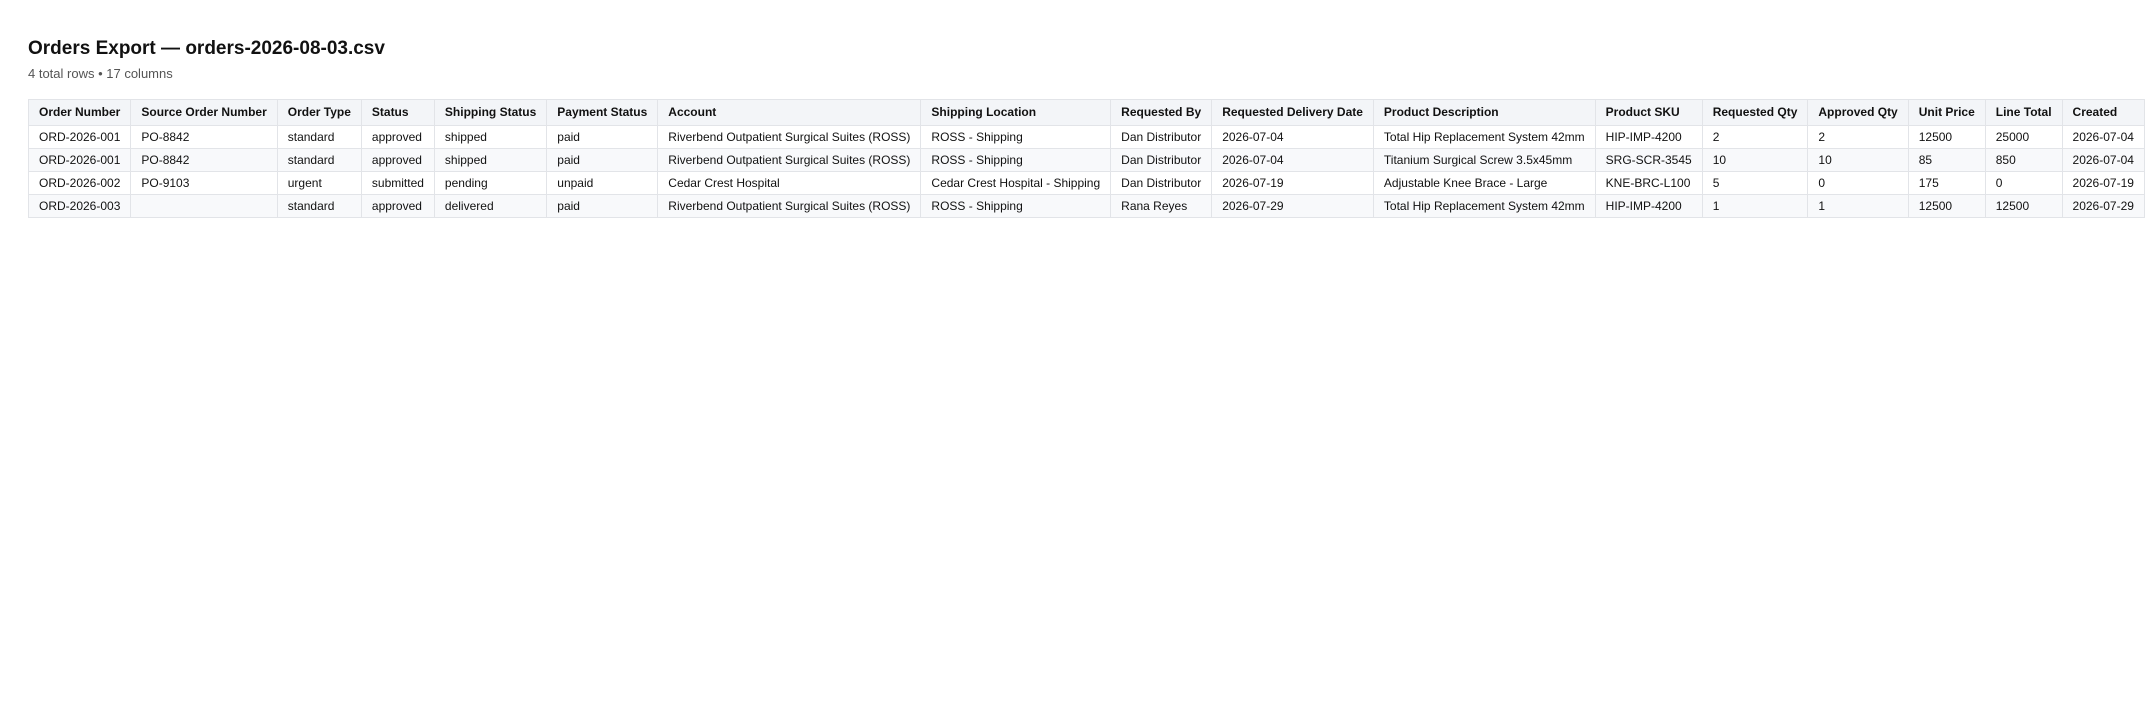  What do you see at coordinates (1946, 160) in the screenshot?
I see `table-cell: 85` at bounding box center [1946, 160].